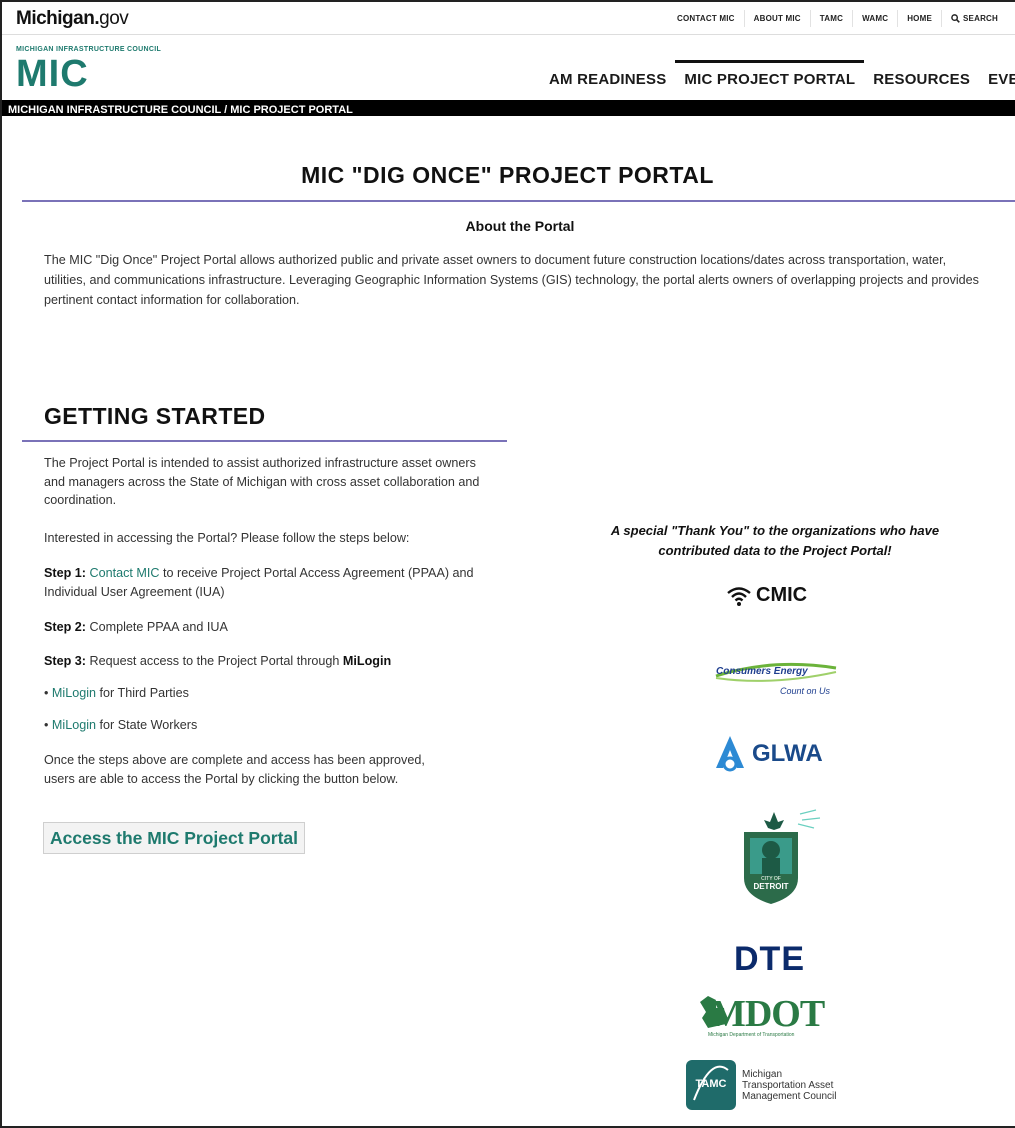 The height and width of the screenshot is (1128, 1015). Describe the element at coordinates (174, 838) in the screenshot. I see `access-portal-button: Access the MIC Project Portal` at that location.